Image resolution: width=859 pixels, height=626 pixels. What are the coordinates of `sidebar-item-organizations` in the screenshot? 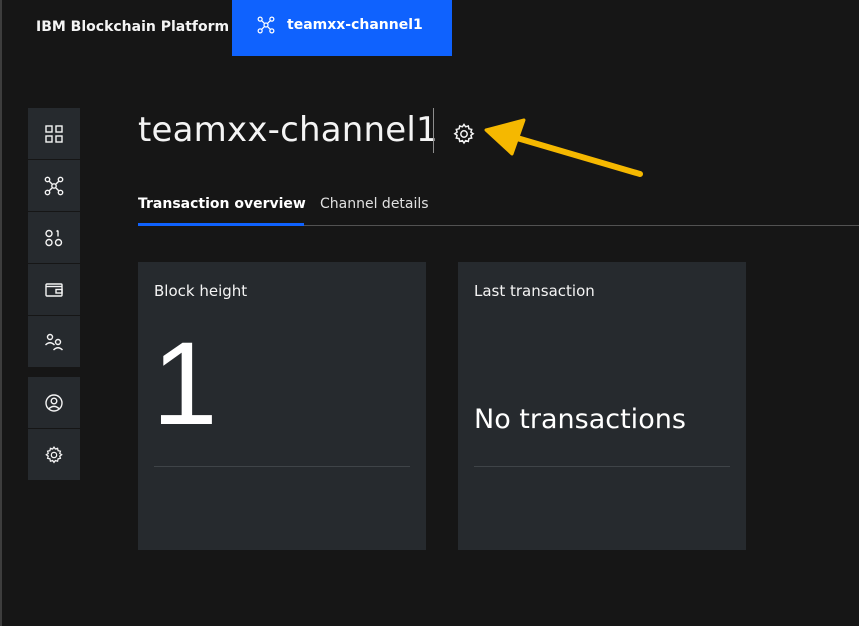 It's located at (54, 342).